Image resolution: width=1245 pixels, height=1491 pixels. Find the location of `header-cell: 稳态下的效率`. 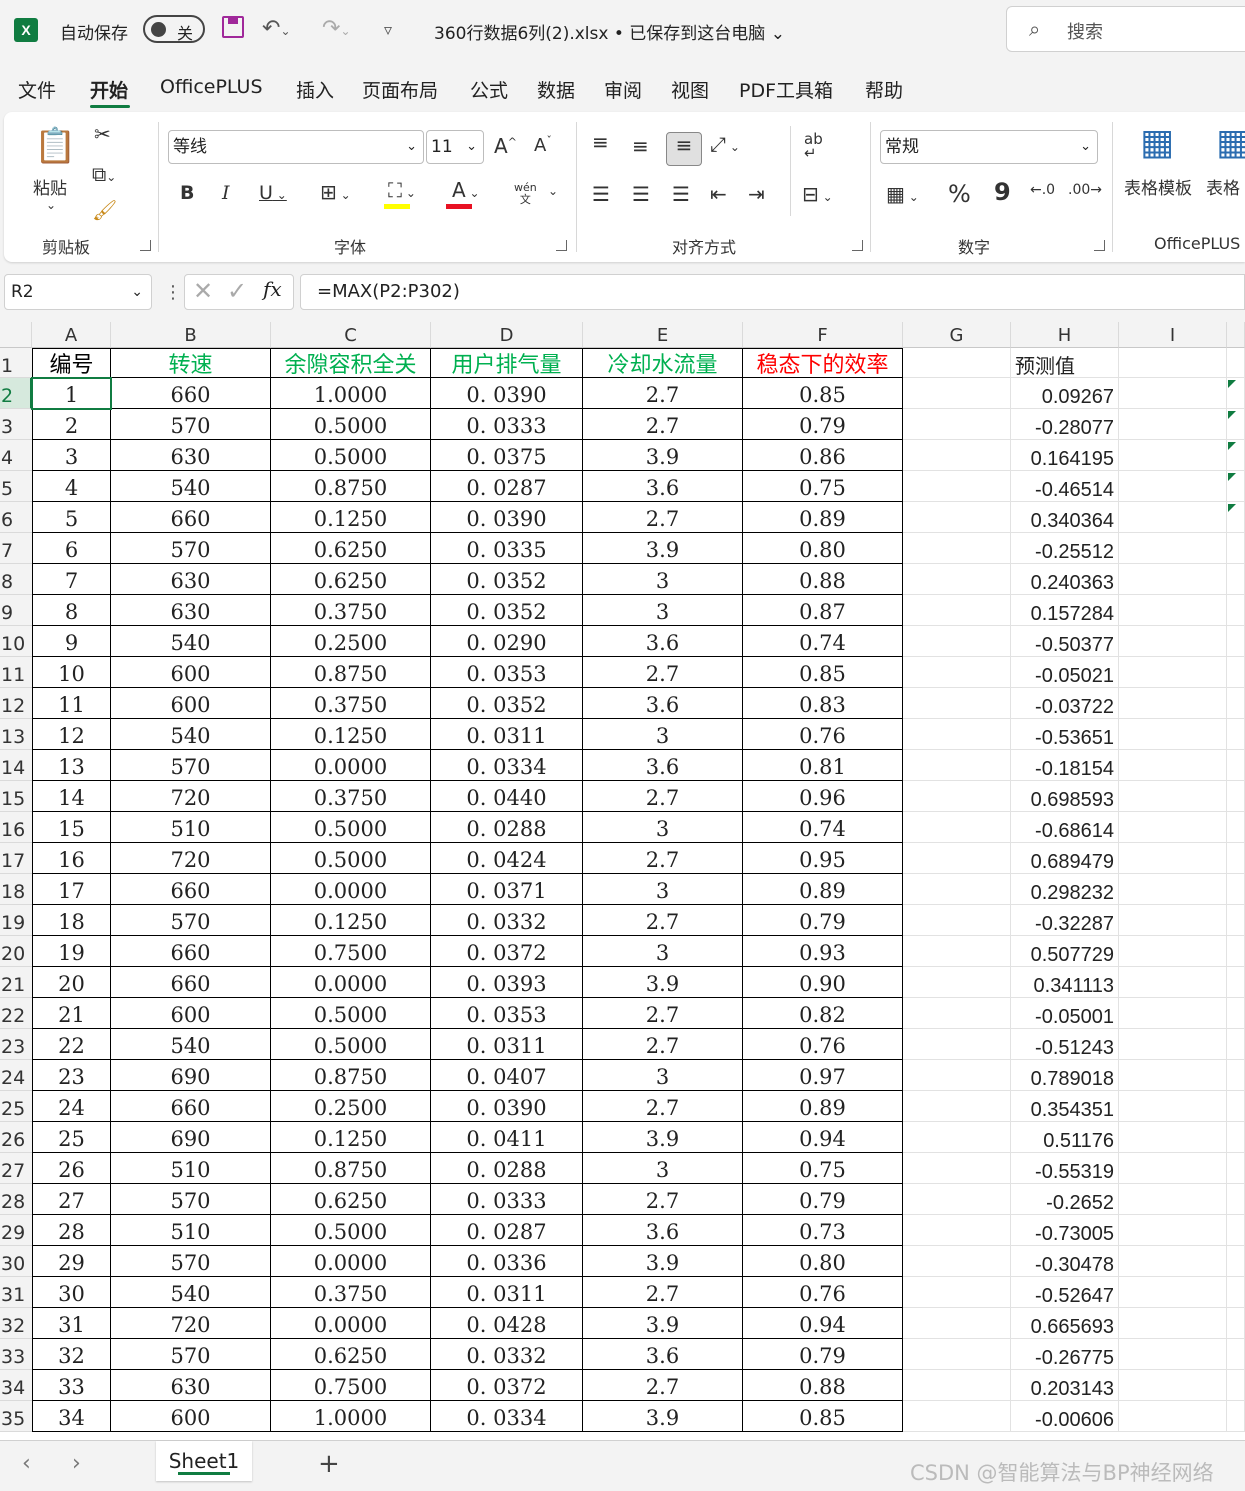

header-cell: 稳态下的效率 is located at coordinates (823, 363).